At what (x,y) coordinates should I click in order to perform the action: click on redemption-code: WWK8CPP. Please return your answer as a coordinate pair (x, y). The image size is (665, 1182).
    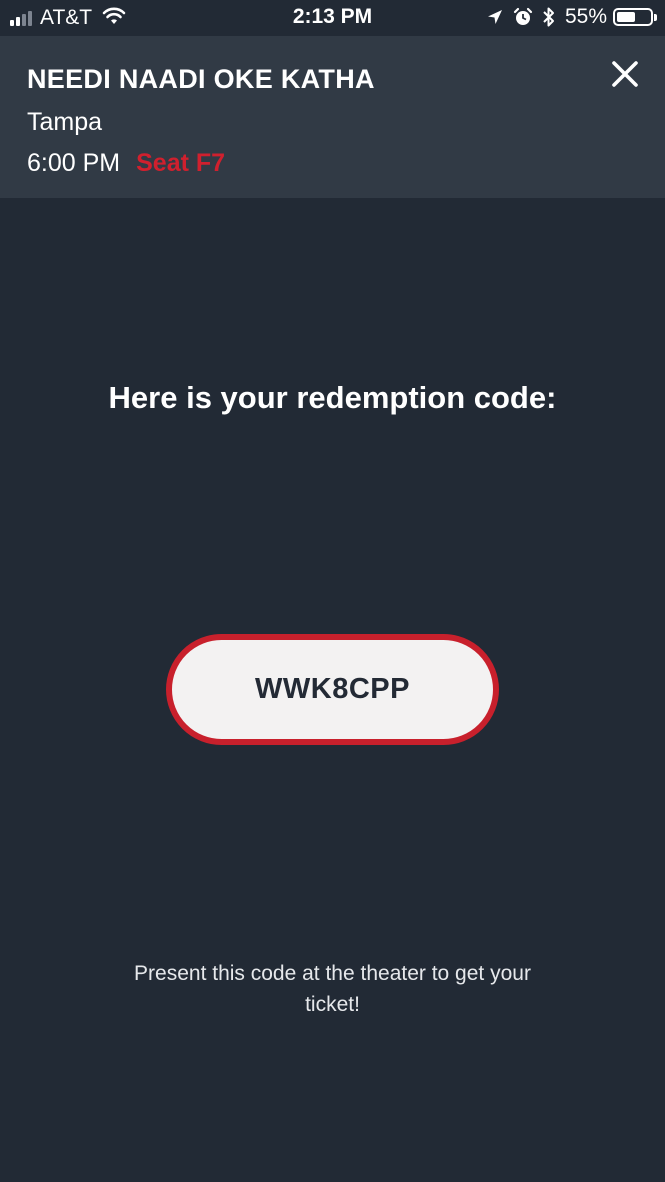
    Looking at the image, I should click on (332, 689).